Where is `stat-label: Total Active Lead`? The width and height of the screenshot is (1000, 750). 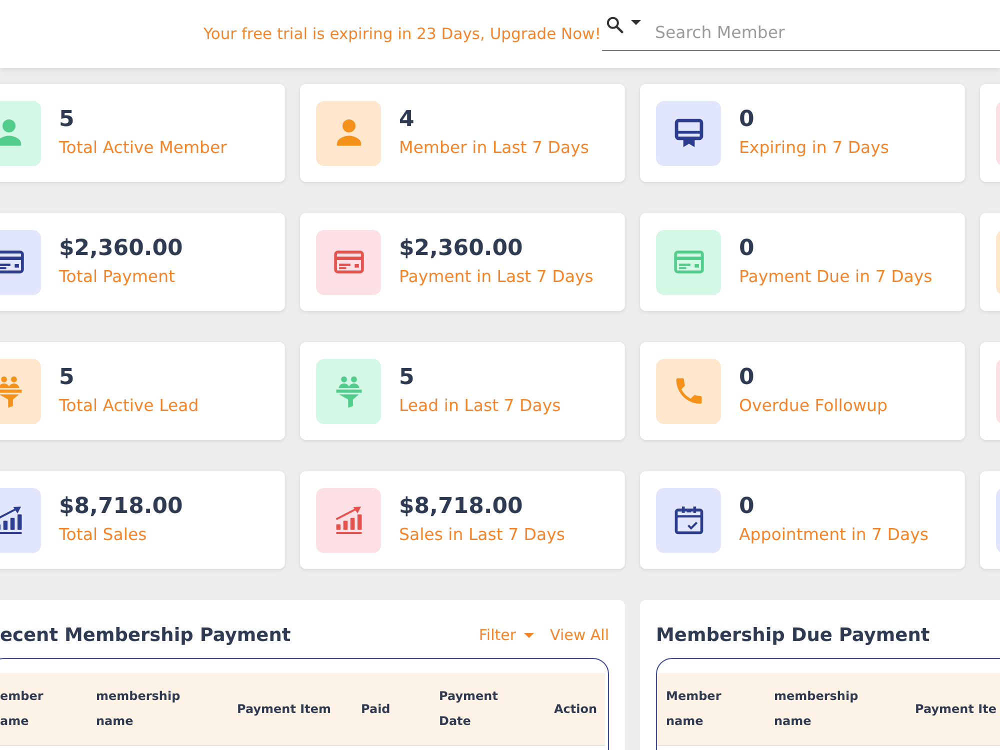 stat-label: Total Active Lead is located at coordinates (129, 405).